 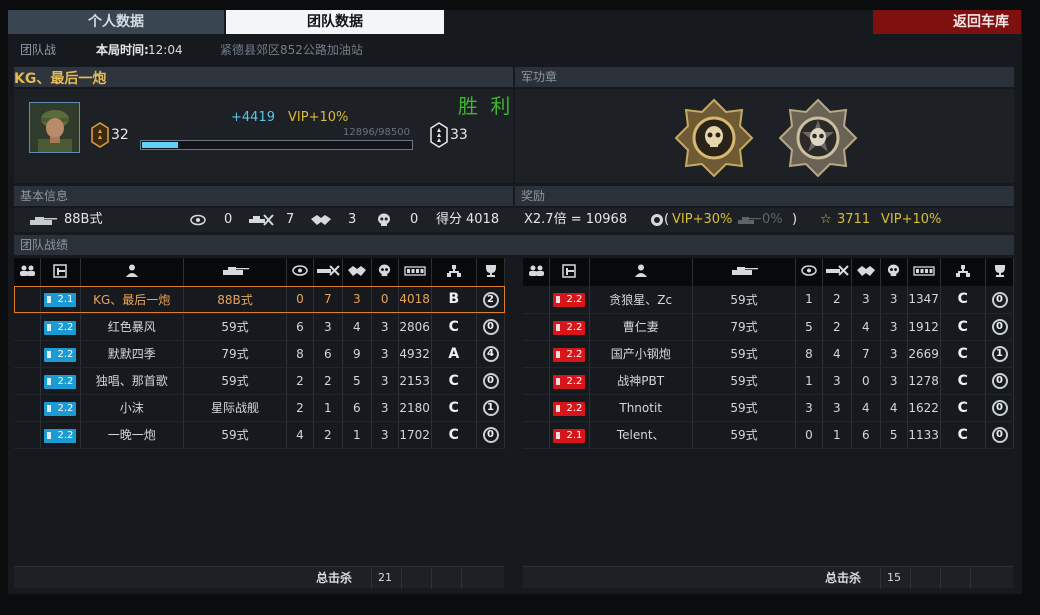 I want to click on squad-cell, so click(x=537, y=408).